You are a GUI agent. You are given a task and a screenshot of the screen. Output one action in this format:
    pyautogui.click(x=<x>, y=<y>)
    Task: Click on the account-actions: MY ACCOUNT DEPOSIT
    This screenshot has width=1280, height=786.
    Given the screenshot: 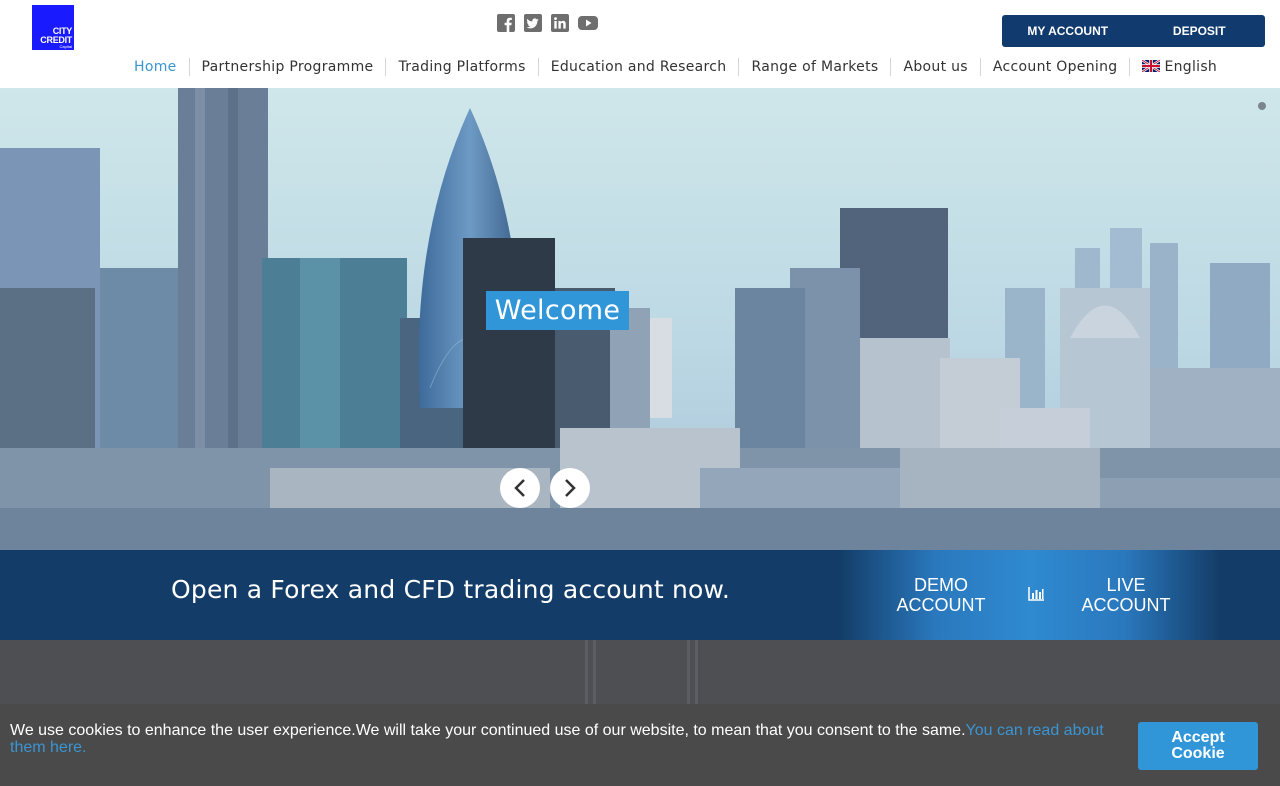 What is the action you would take?
    pyautogui.click(x=1133, y=31)
    